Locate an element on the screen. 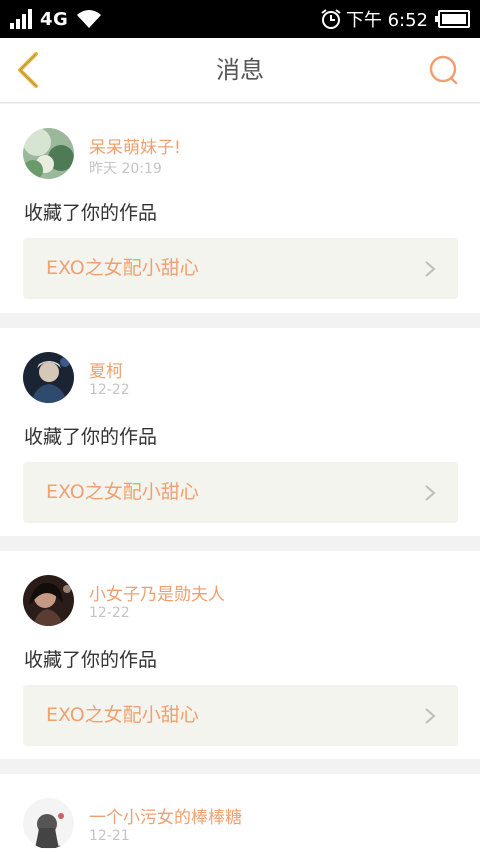 The height and width of the screenshot is (854, 480). message-date: 12-21 is located at coordinates (109, 836).